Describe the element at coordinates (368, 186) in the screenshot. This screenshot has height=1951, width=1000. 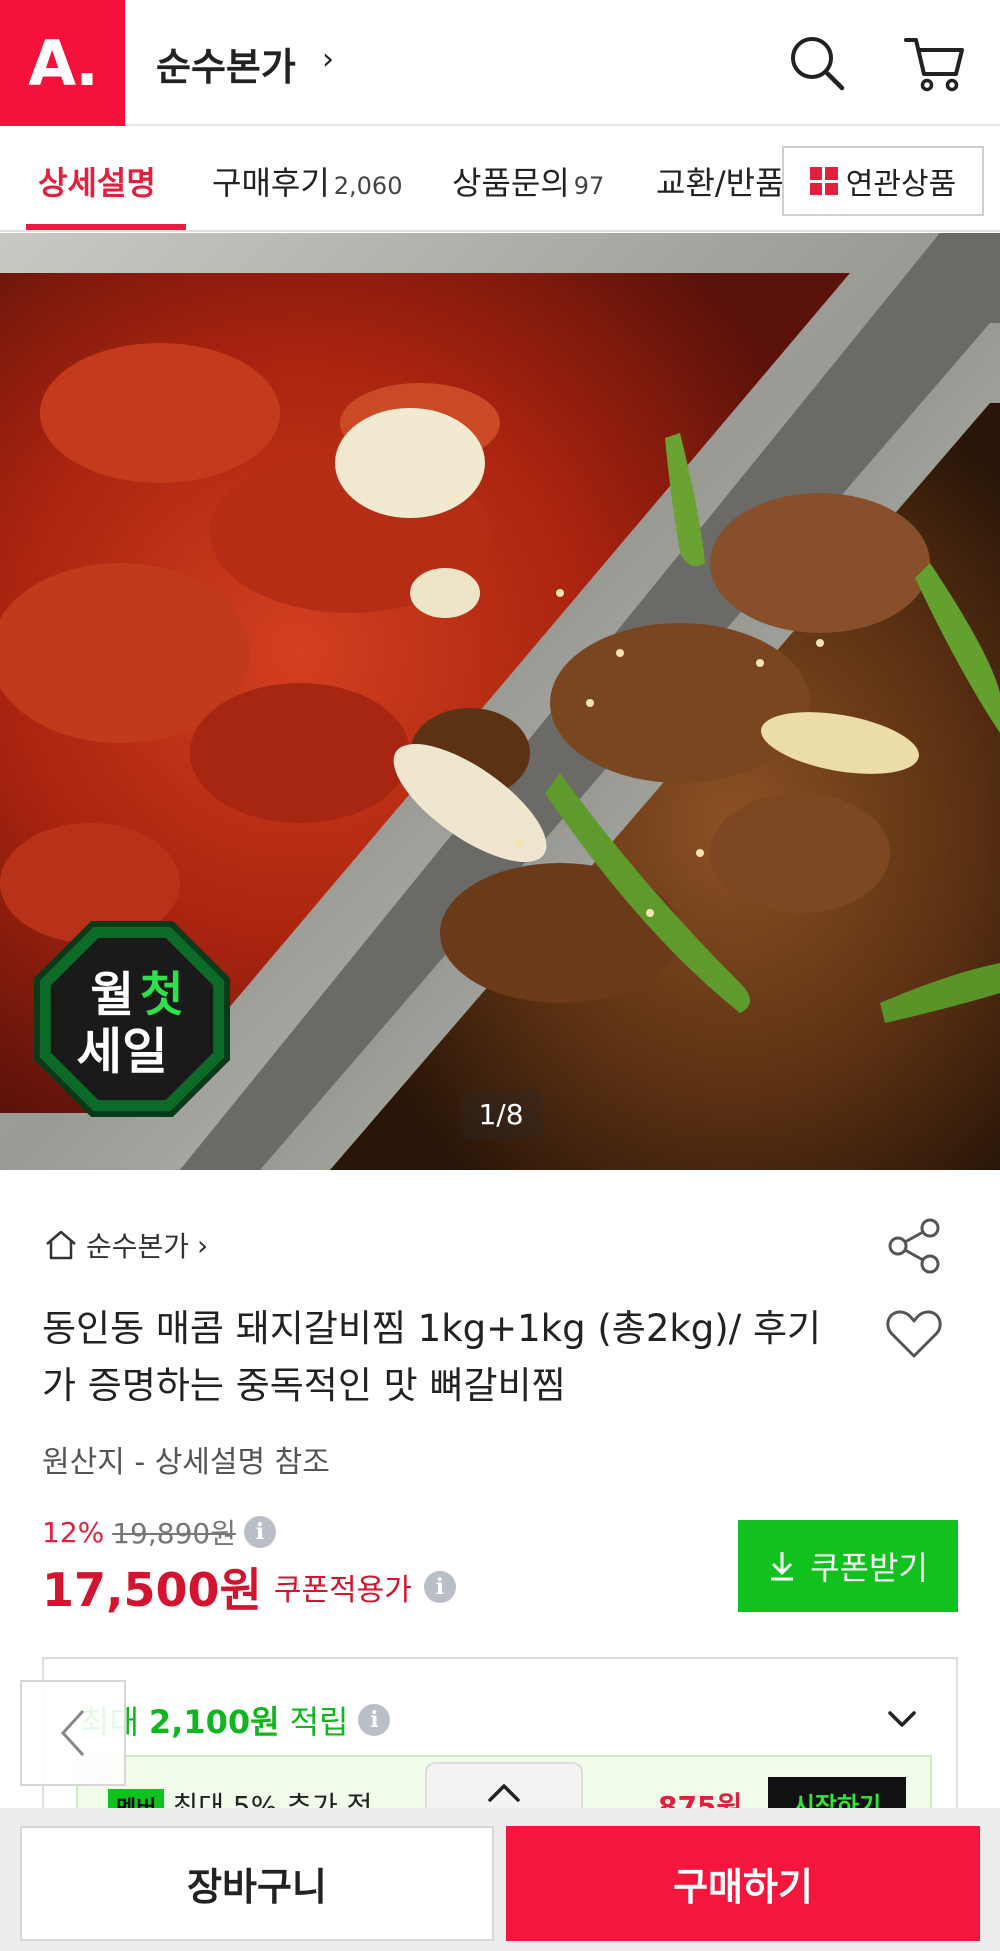
I see `tab-count: 2,060` at that location.